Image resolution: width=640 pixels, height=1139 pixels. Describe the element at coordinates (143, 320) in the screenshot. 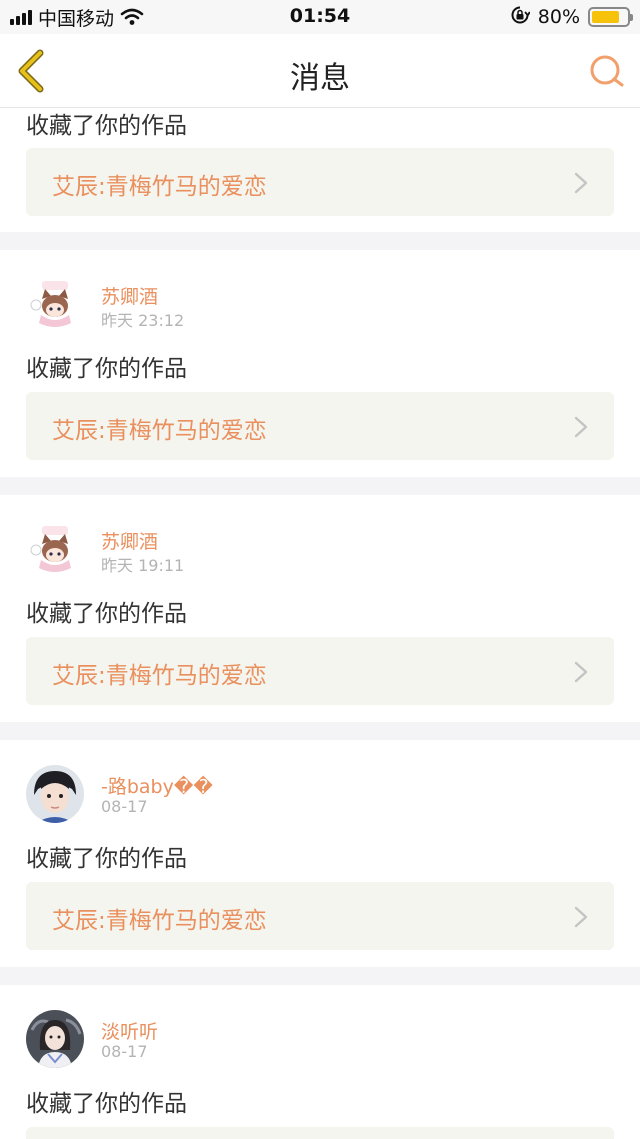

I see `message-time: 昨天 23:12` at that location.